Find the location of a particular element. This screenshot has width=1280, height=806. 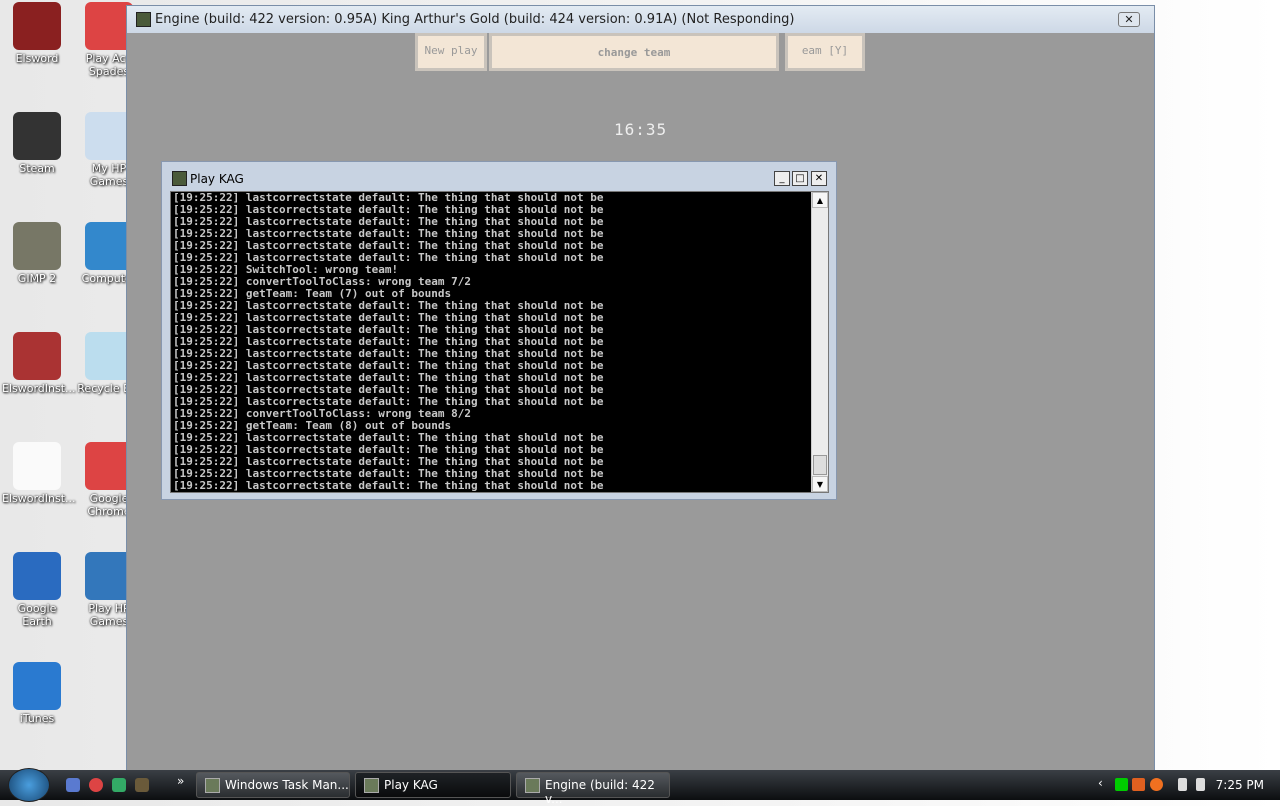

maximize-button: □ is located at coordinates (800, 178).